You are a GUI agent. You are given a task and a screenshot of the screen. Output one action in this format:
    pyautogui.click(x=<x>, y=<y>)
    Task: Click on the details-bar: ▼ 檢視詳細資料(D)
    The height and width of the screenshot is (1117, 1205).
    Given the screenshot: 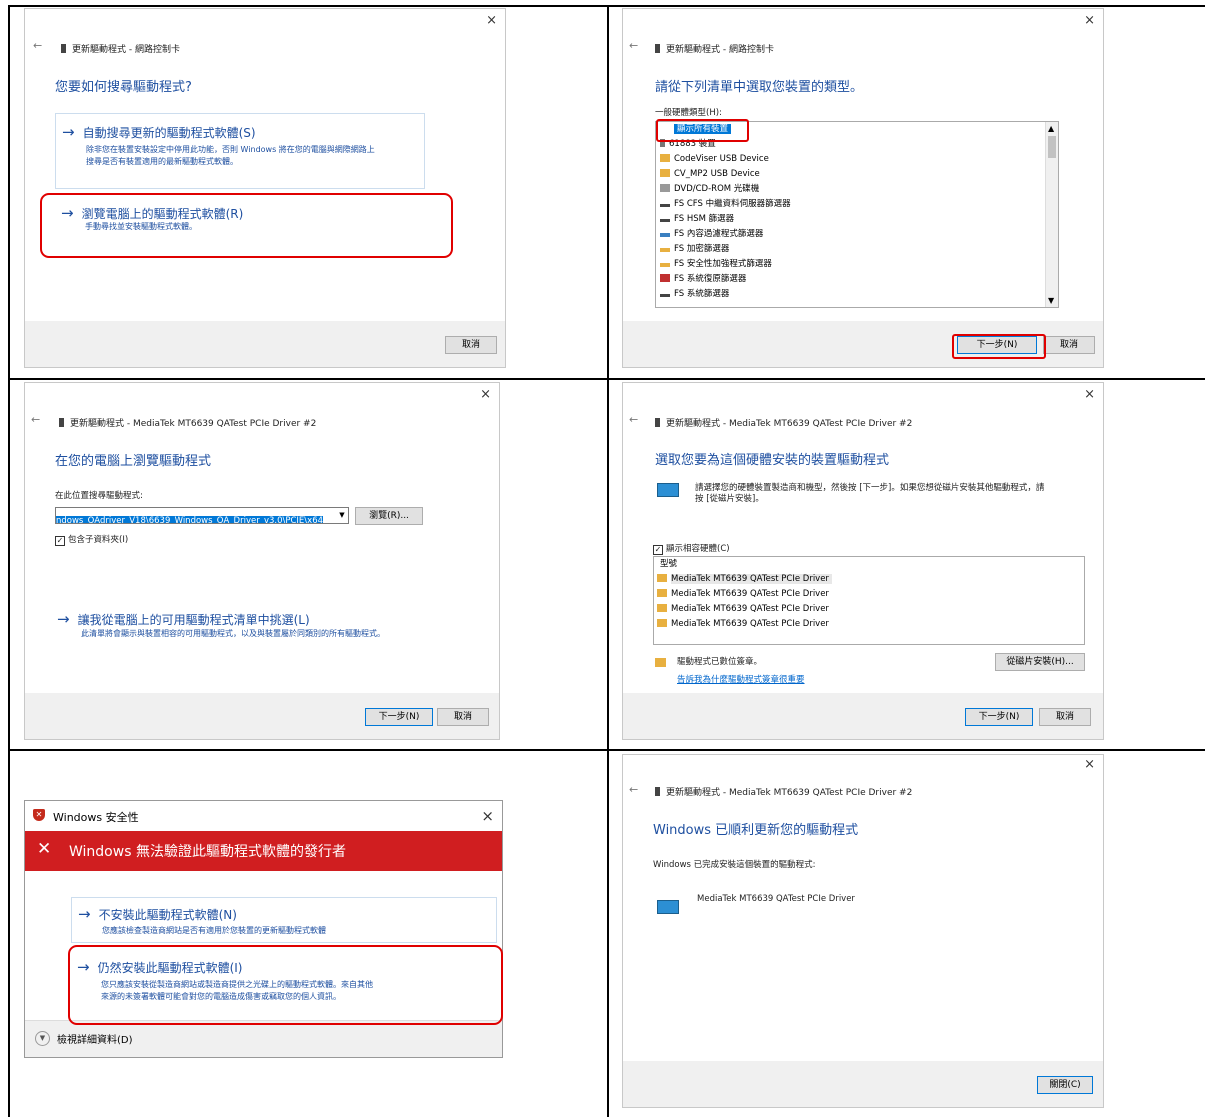 What is the action you would take?
    pyautogui.click(x=263, y=1038)
    